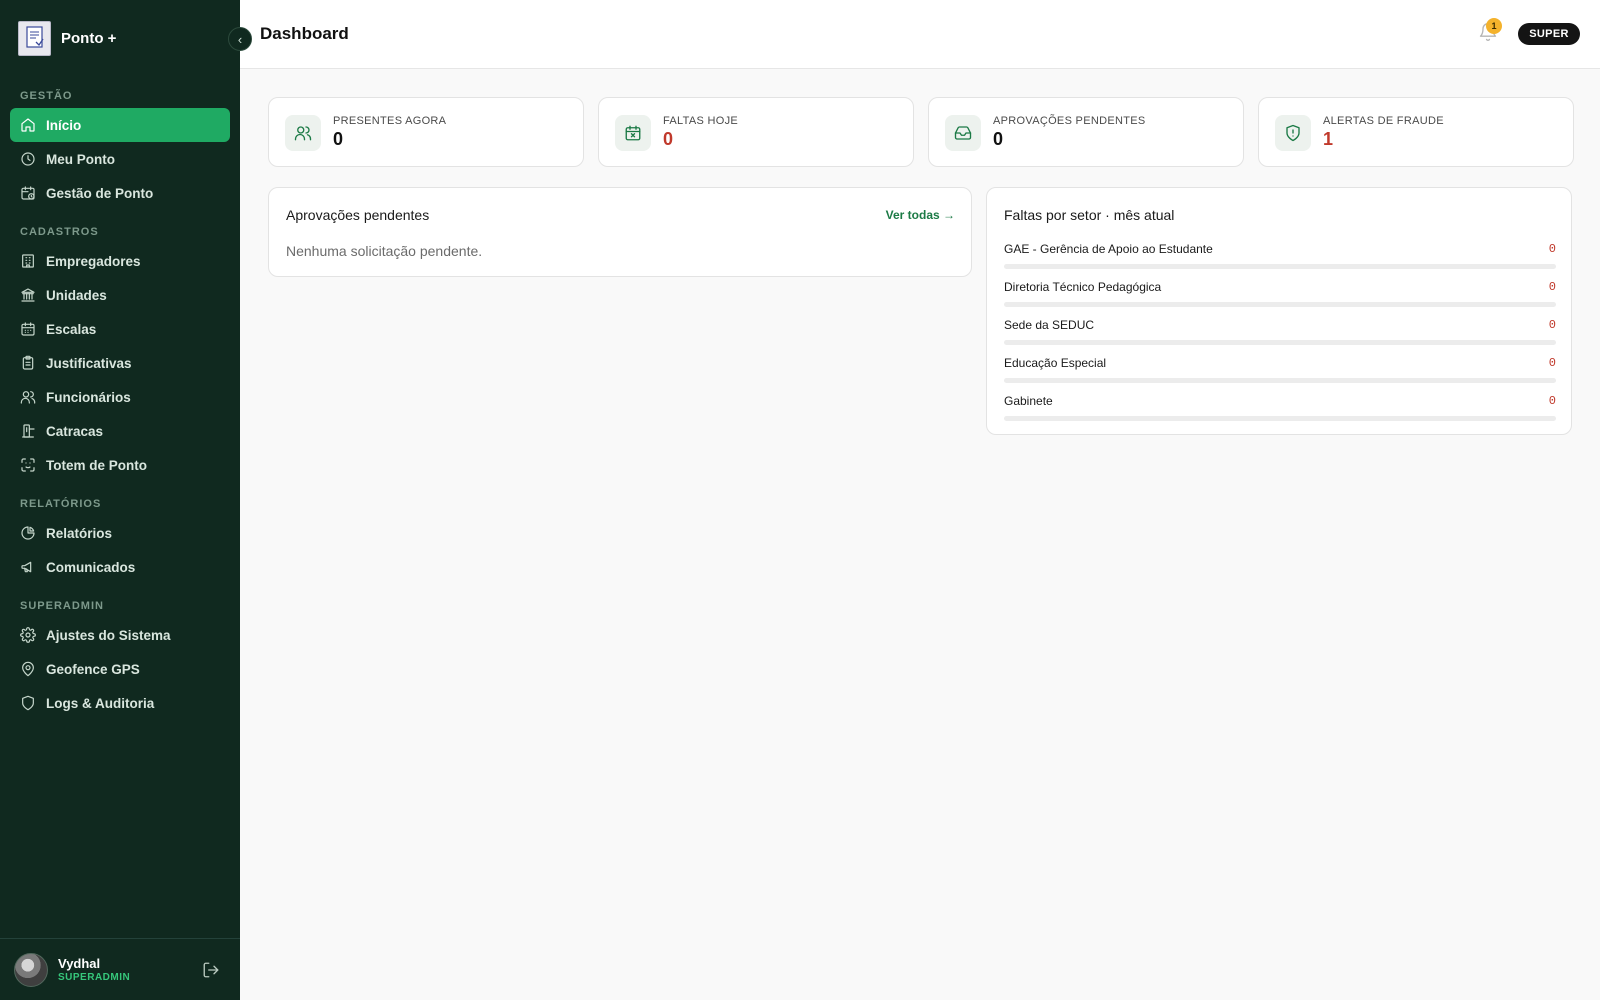  Describe the element at coordinates (120, 533) in the screenshot. I see `sidebar-item-relatorios: Relatórios` at that location.